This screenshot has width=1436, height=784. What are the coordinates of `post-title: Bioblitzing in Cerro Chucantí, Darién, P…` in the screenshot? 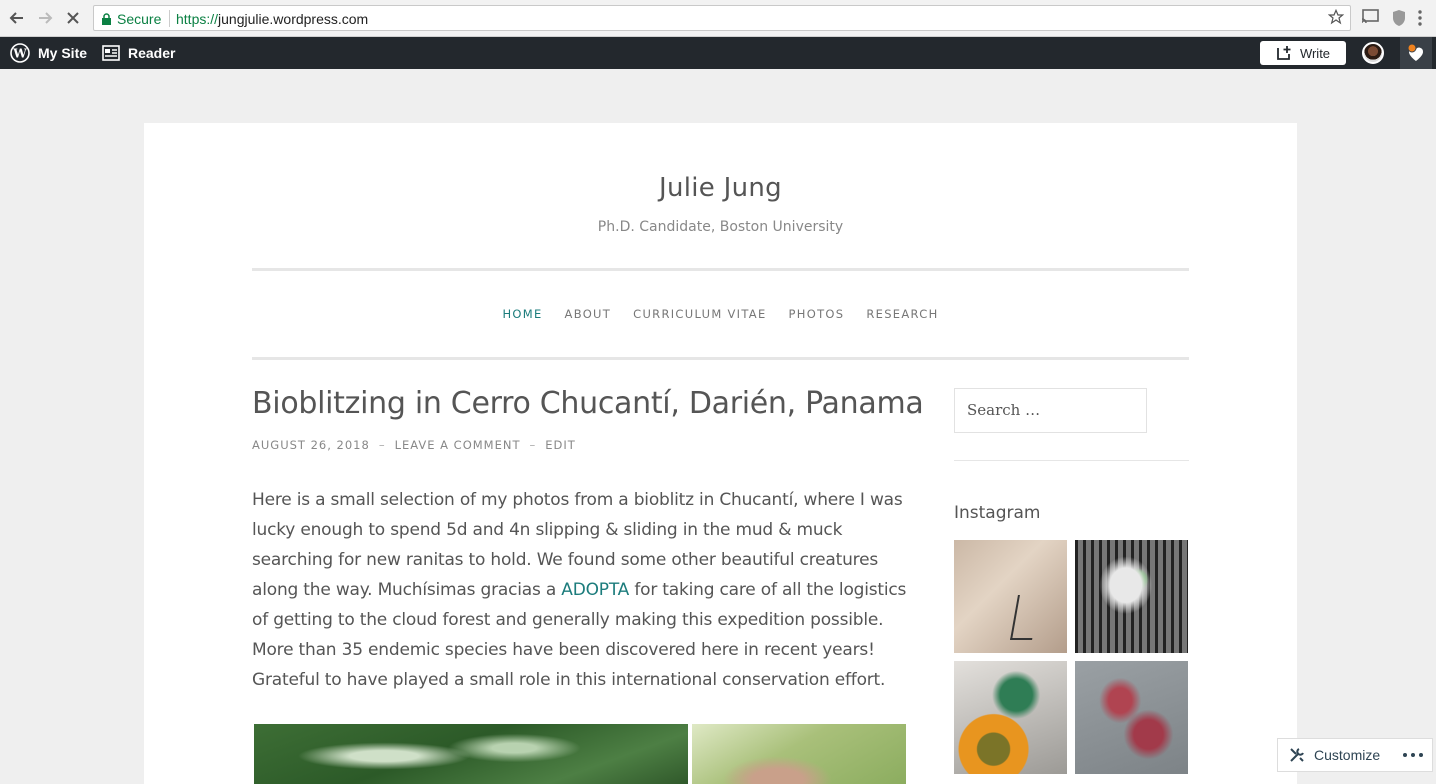 It's located at (588, 403).